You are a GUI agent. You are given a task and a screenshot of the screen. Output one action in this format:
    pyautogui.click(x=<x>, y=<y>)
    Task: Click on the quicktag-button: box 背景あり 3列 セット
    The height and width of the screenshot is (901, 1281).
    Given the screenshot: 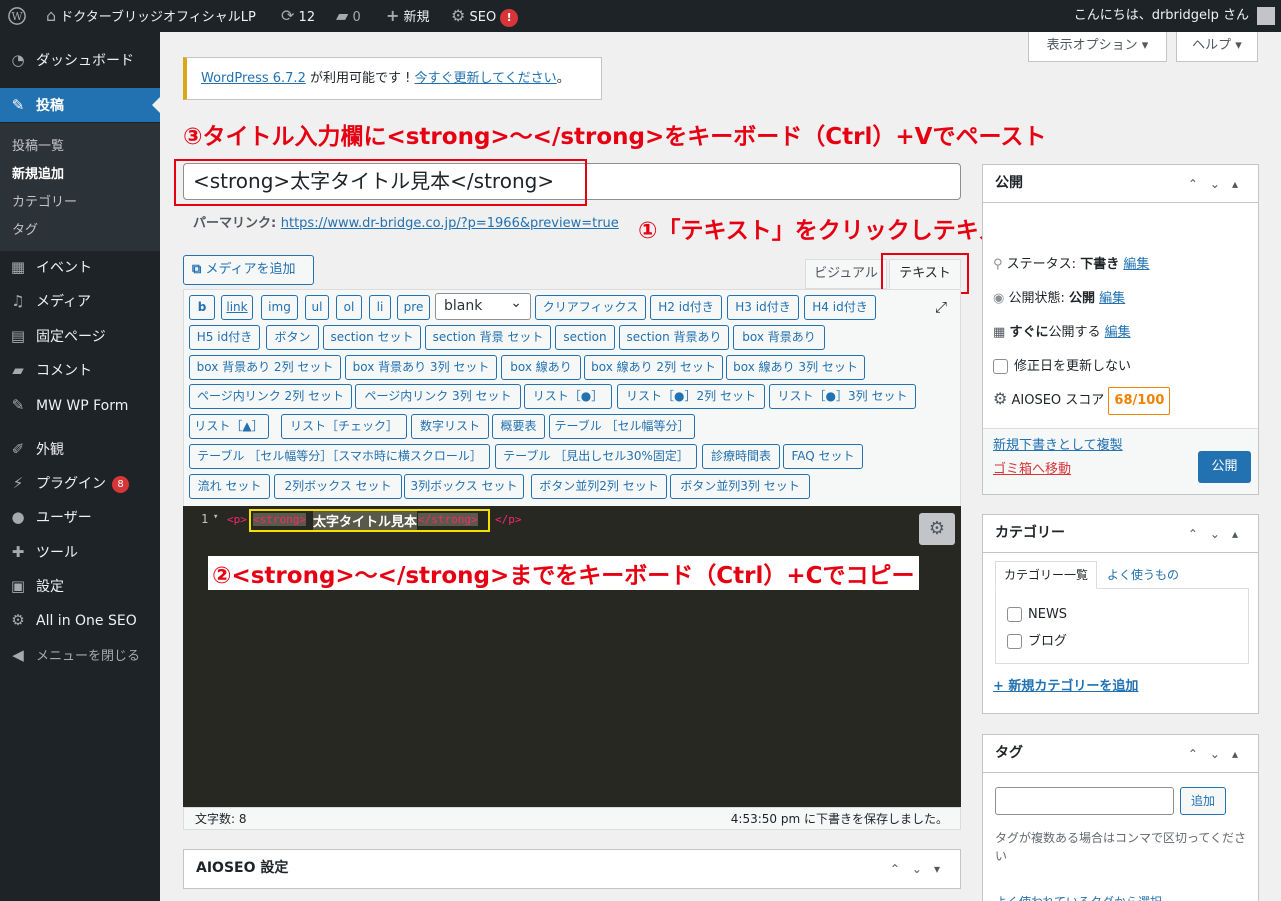 What is the action you would take?
    pyautogui.click(x=421, y=367)
    